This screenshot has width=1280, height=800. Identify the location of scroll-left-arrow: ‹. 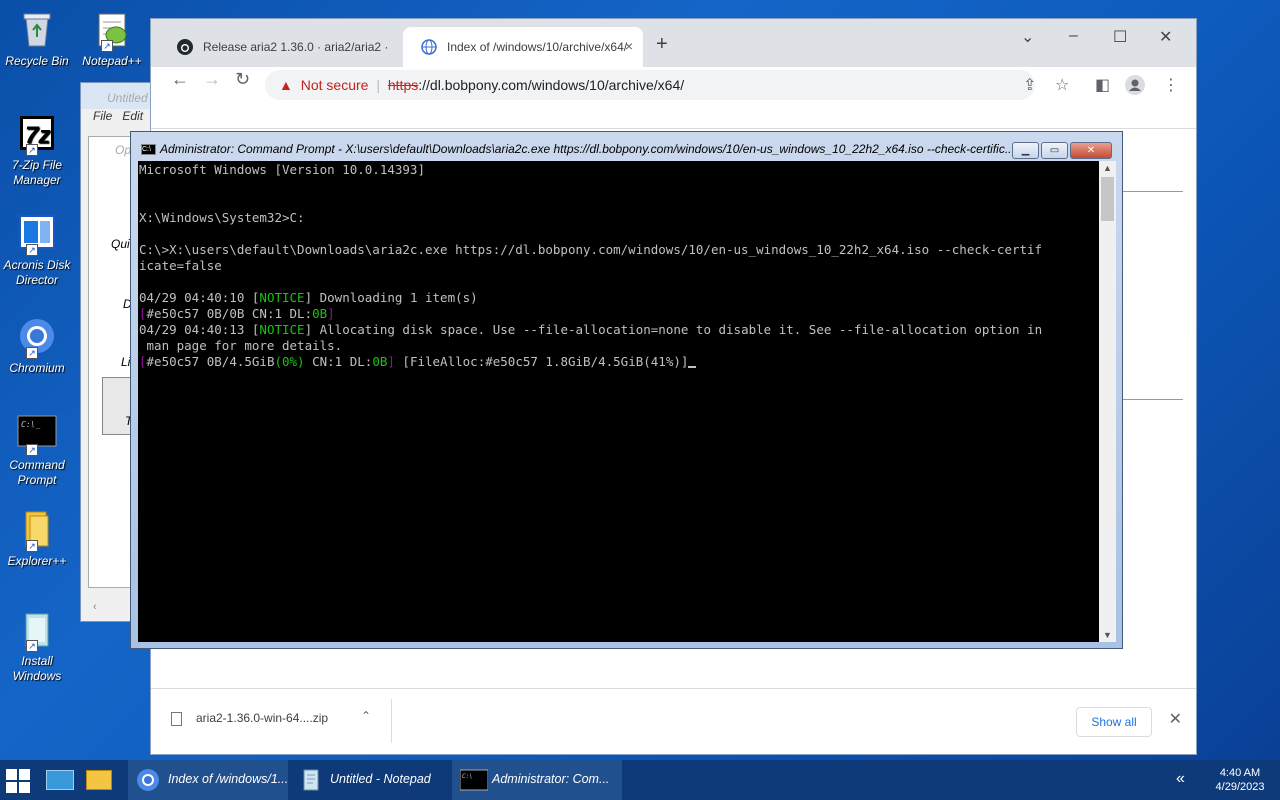
(95, 607).